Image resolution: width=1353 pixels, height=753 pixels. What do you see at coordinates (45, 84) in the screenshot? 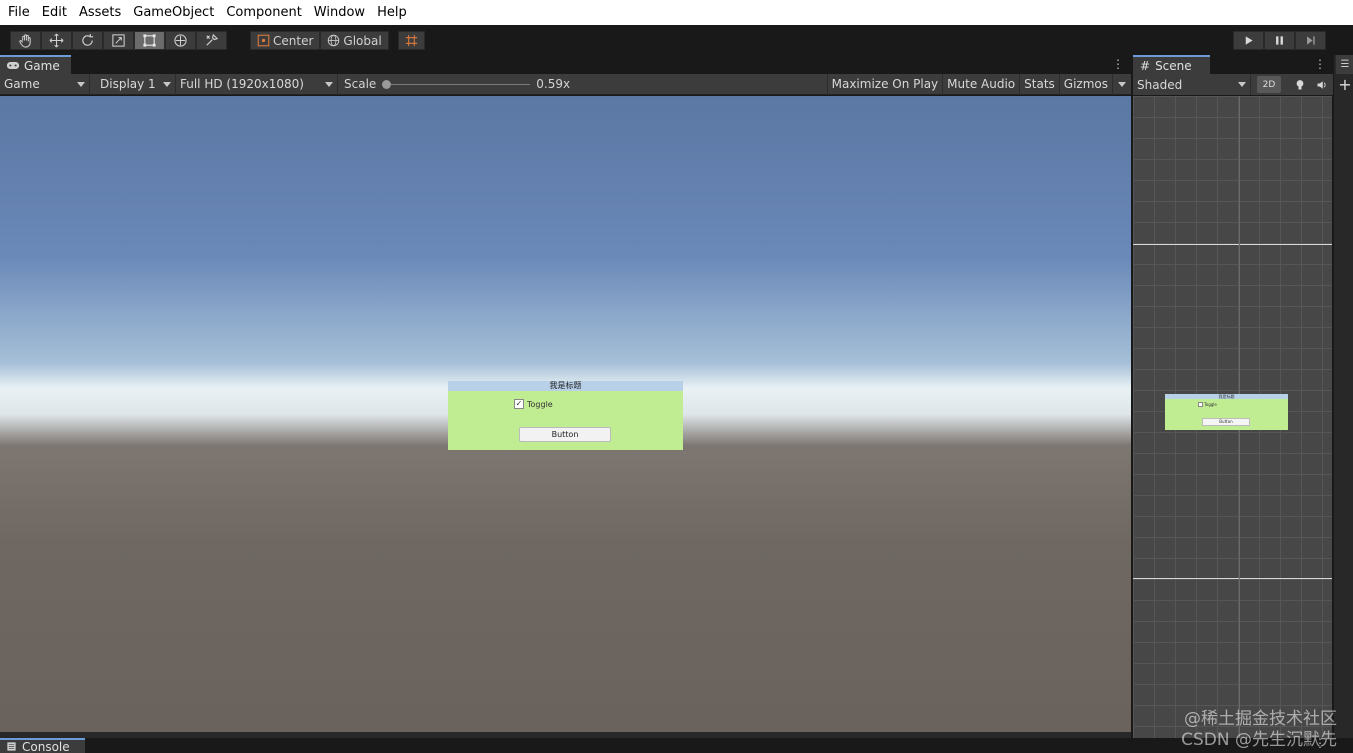
I see `game-view-select: Game` at bounding box center [45, 84].